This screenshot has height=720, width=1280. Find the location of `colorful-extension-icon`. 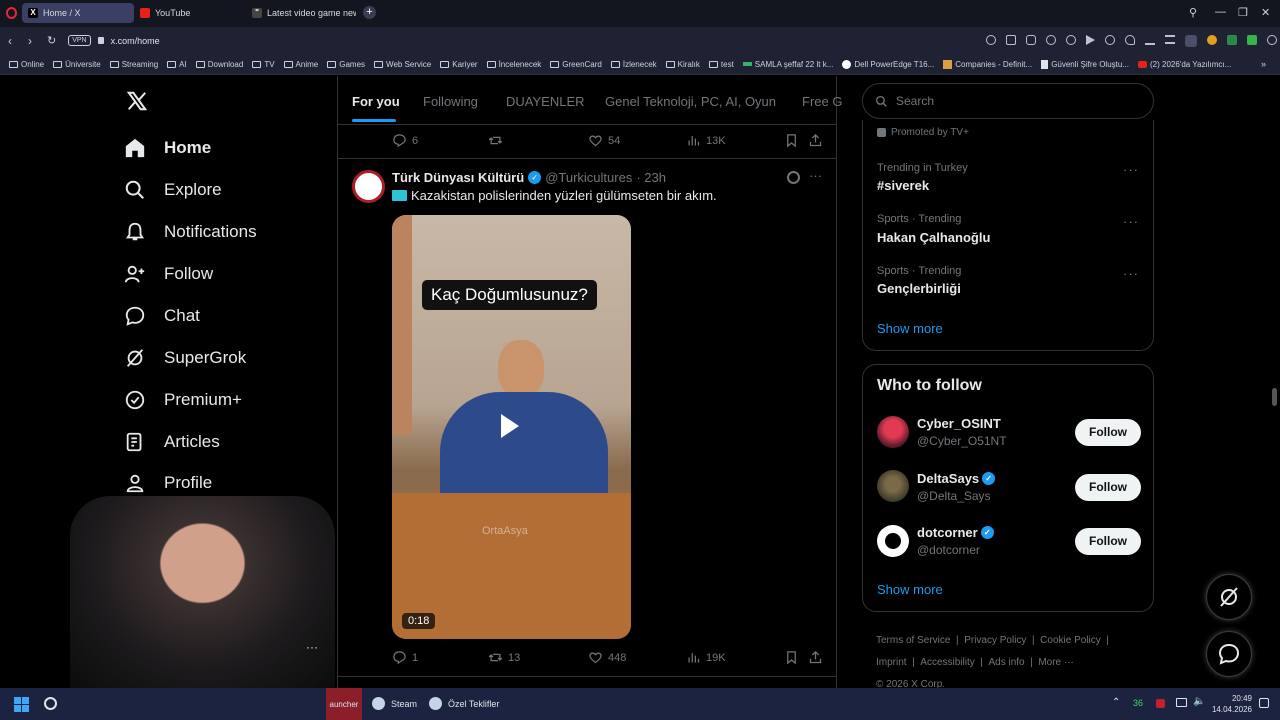

colorful-extension-icon is located at coordinates (1212, 40).